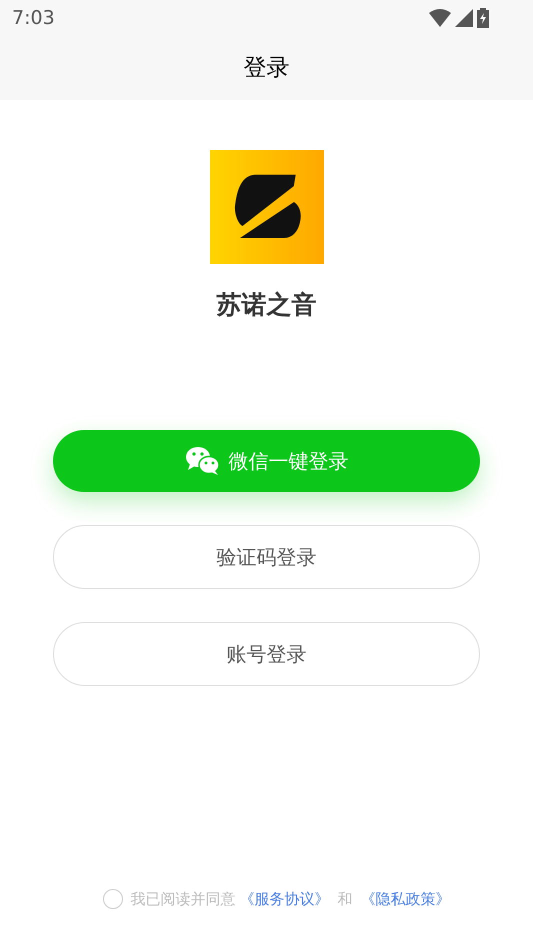 The image size is (533, 948). What do you see at coordinates (405, 899) in the screenshot?
I see `privacy-policy-link: 《隐私政策》` at bounding box center [405, 899].